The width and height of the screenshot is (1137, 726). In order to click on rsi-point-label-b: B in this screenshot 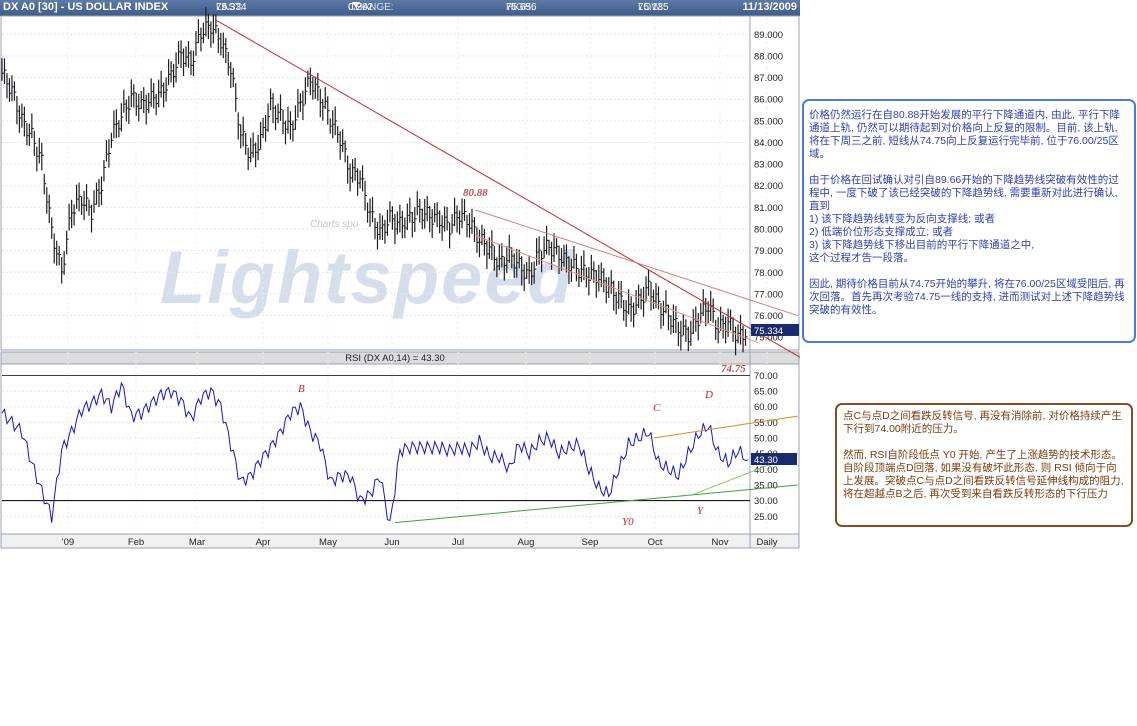, I will do `click(301, 389)`.